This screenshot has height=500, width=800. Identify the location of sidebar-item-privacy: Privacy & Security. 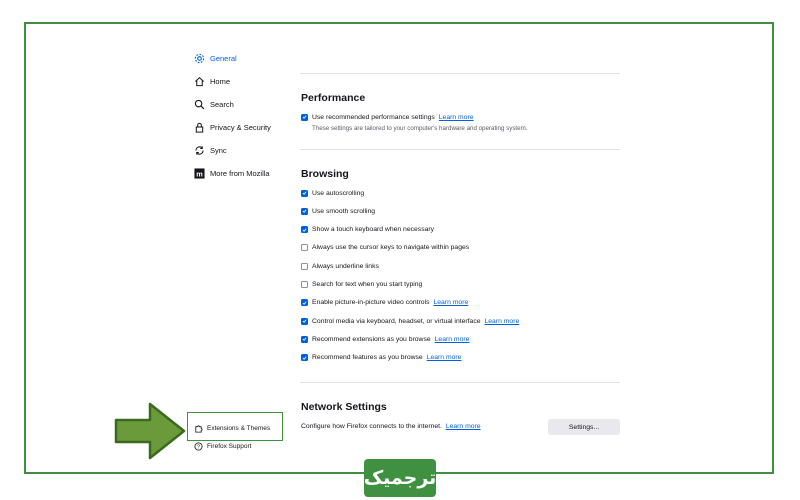
(232, 127).